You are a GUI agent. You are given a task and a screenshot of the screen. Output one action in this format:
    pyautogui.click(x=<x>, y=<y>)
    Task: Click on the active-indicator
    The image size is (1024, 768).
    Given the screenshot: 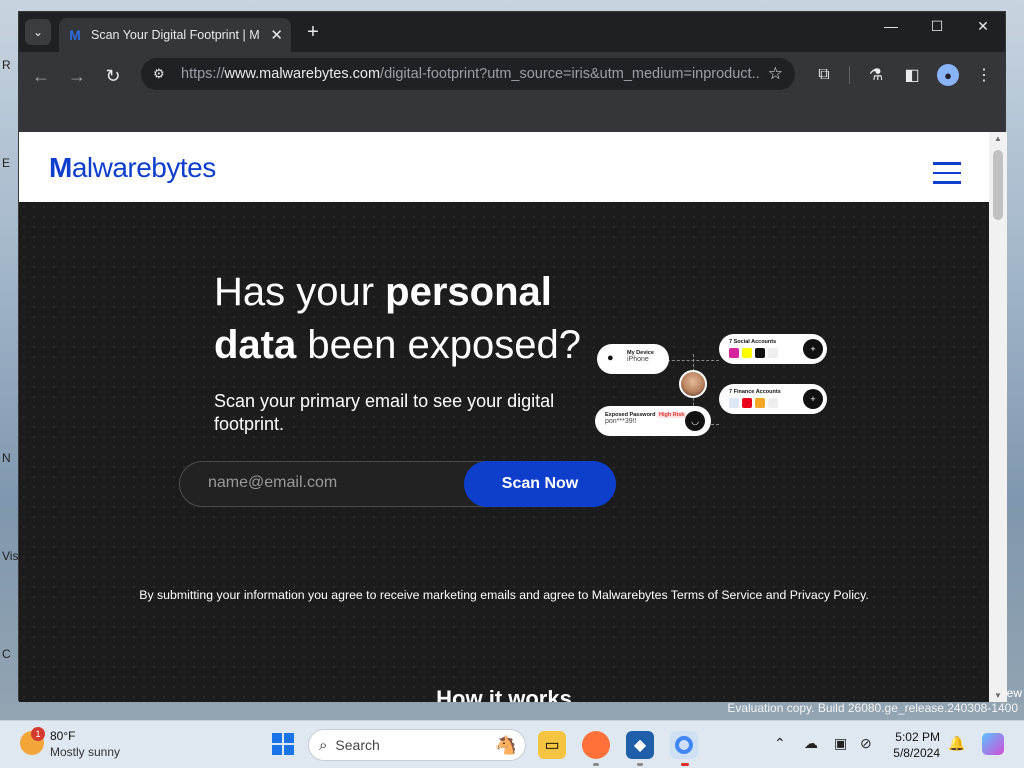 What is the action you would take?
    pyautogui.click(x=685, y=764)
    